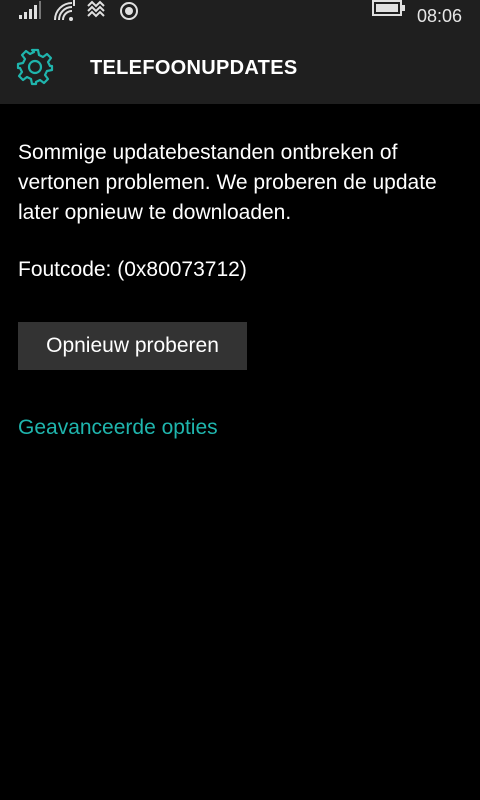 Image resolution: width=480 pixels, height=800 pixels. I want to click on wifi-icon, so click(64, 11).